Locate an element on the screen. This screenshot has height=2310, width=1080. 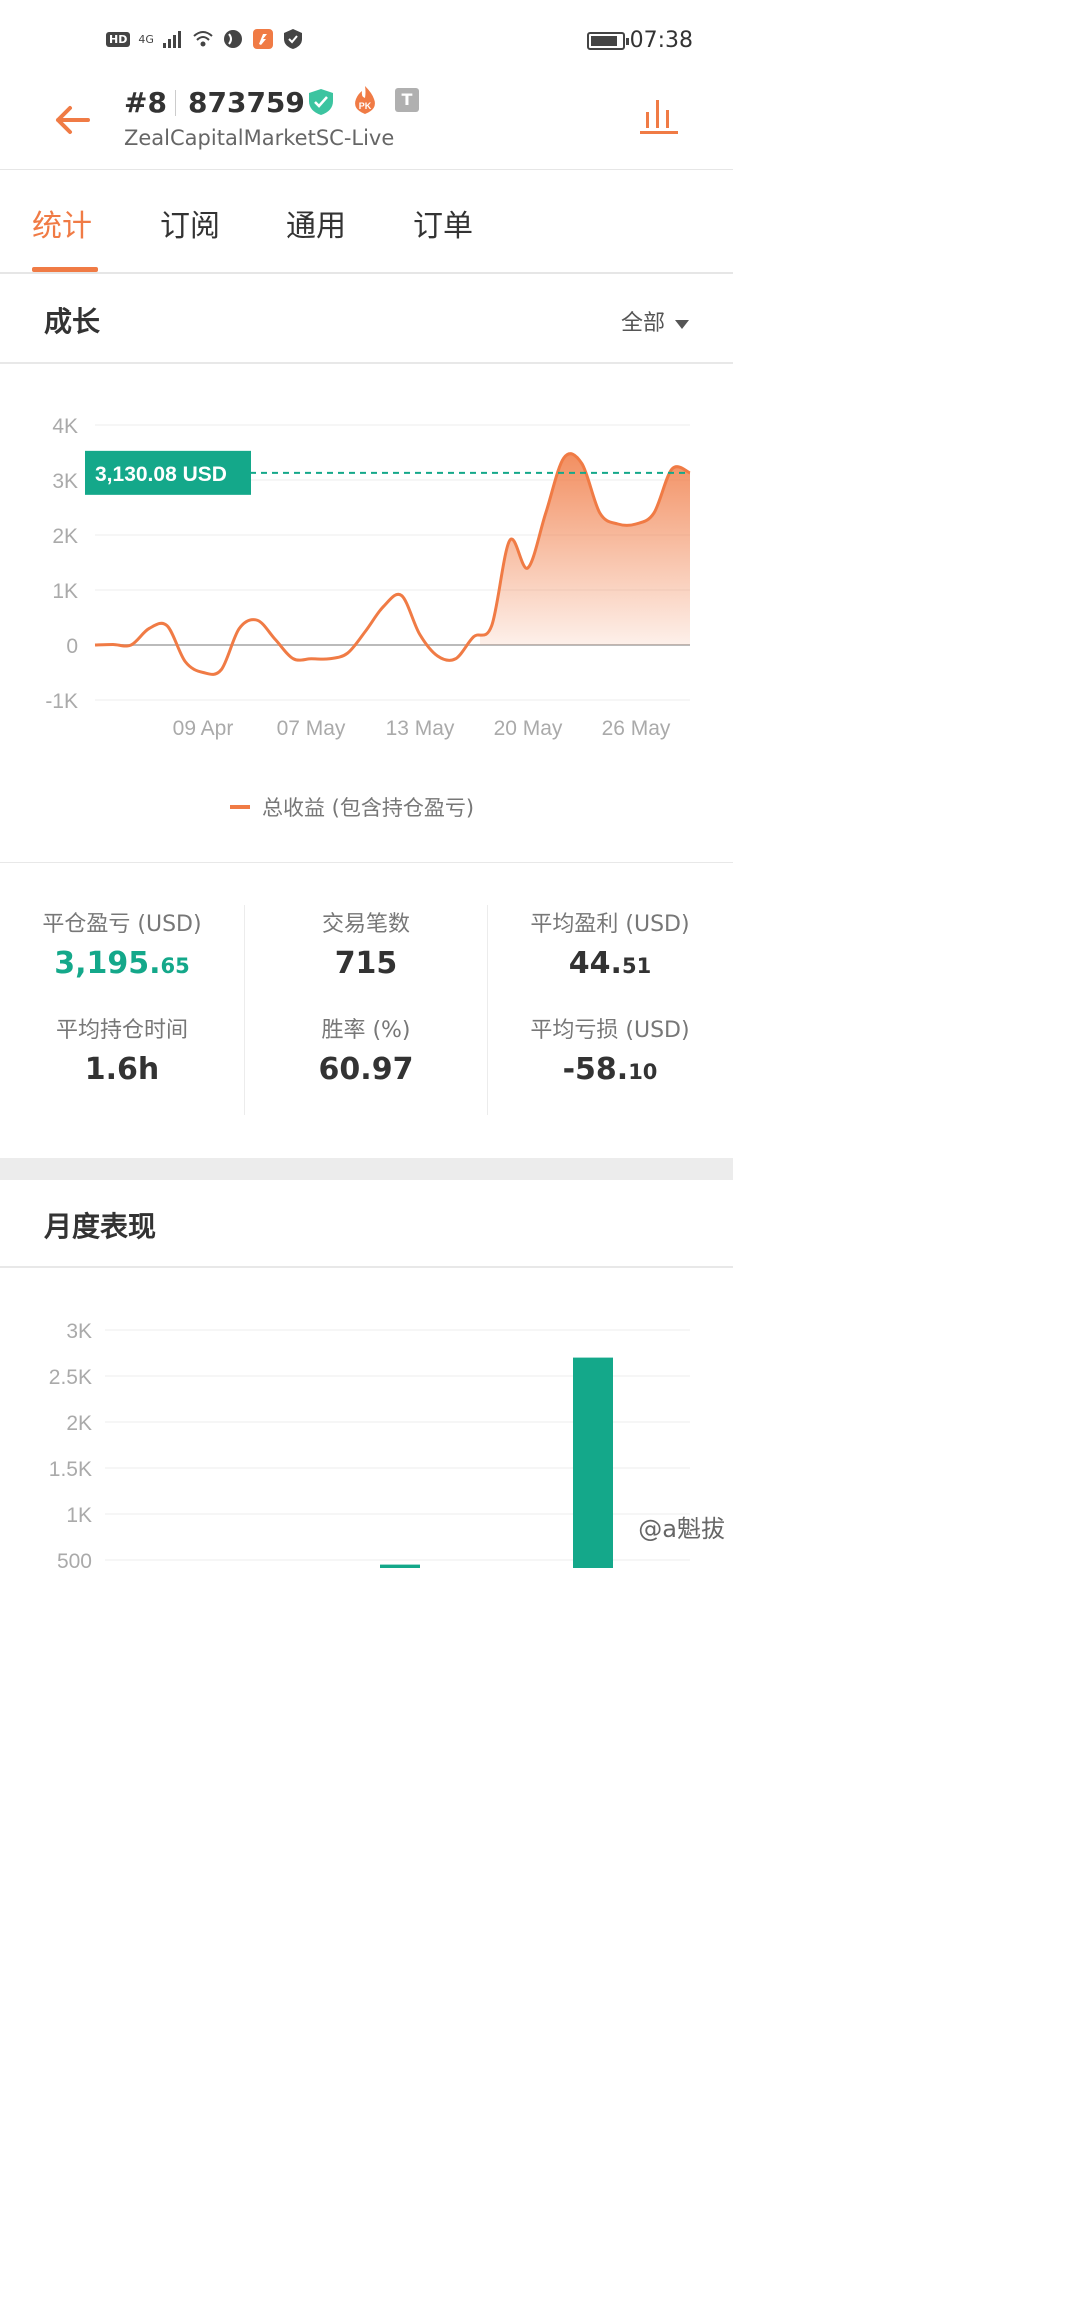
wifi-icon is located at coordinates (203, 39).